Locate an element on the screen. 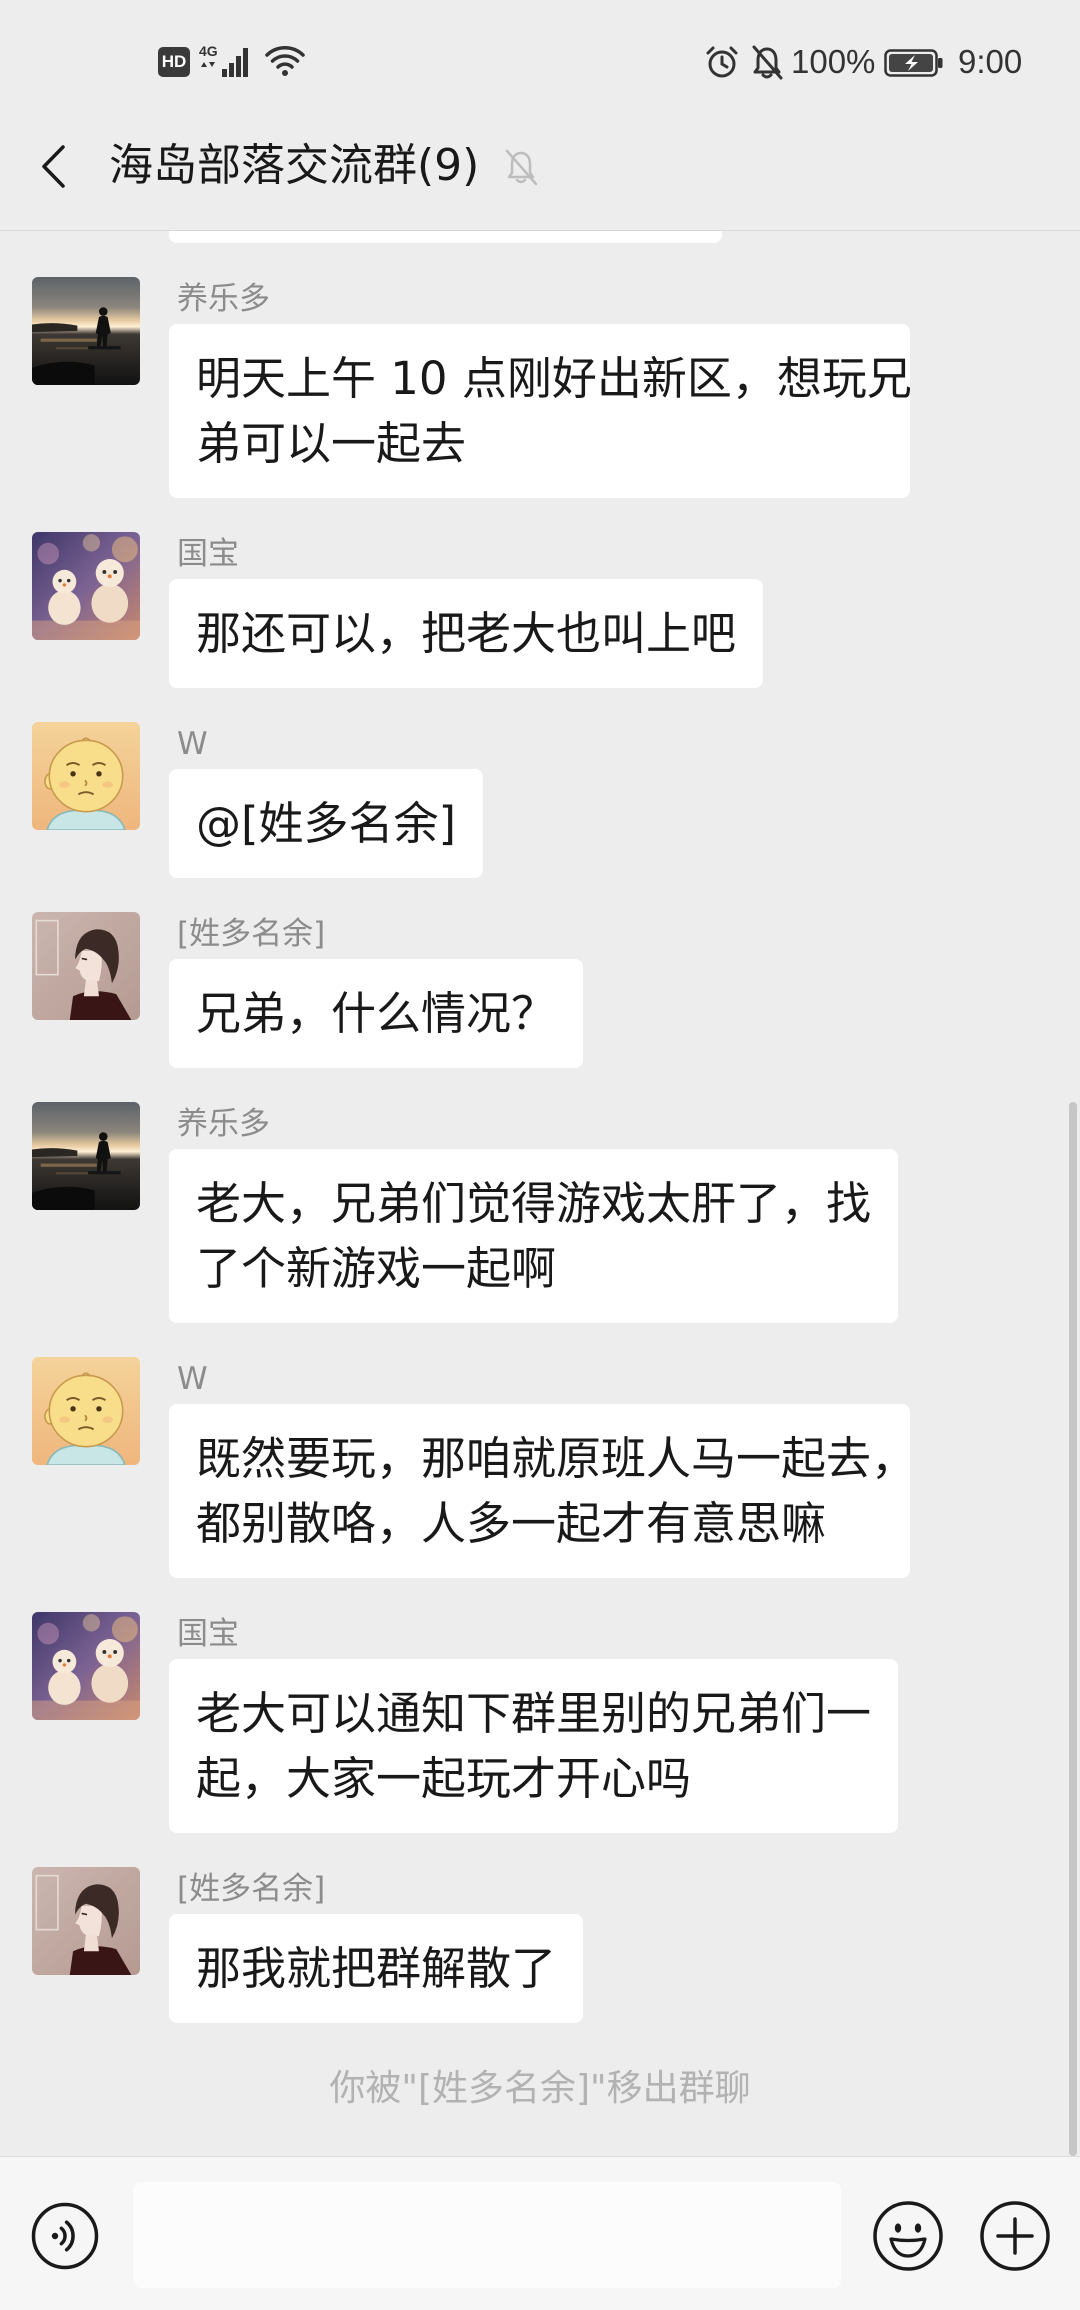  voice-input-button is located at coordinates (65, 2236).